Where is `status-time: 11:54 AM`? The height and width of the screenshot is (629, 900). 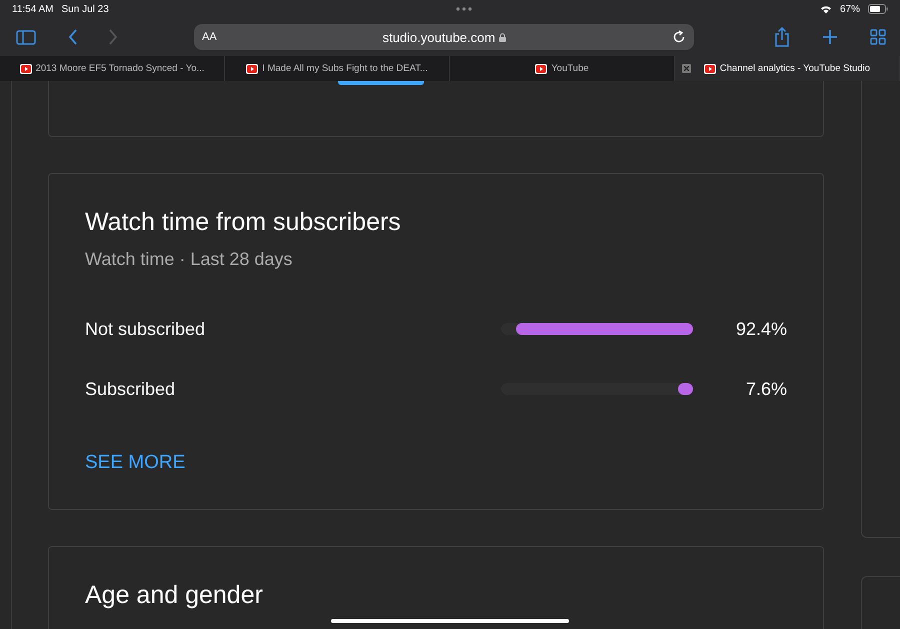 status-time: 11:54 AM is located at coordinates (33, 9).